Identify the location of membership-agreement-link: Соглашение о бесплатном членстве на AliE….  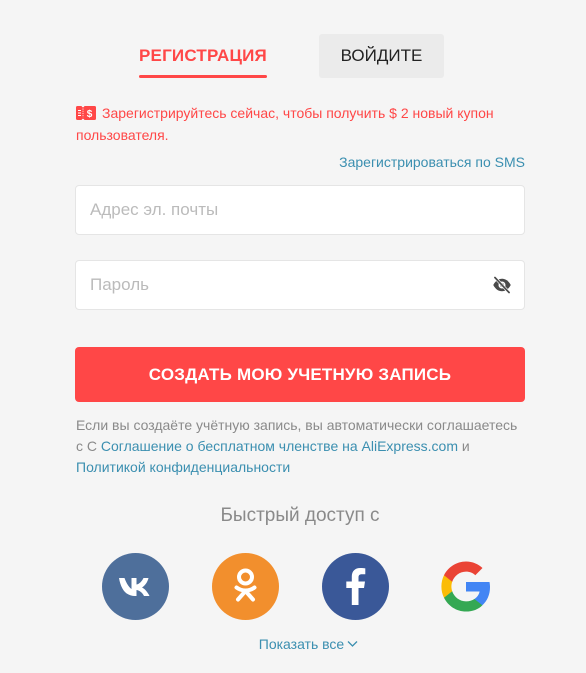
(279, 446).